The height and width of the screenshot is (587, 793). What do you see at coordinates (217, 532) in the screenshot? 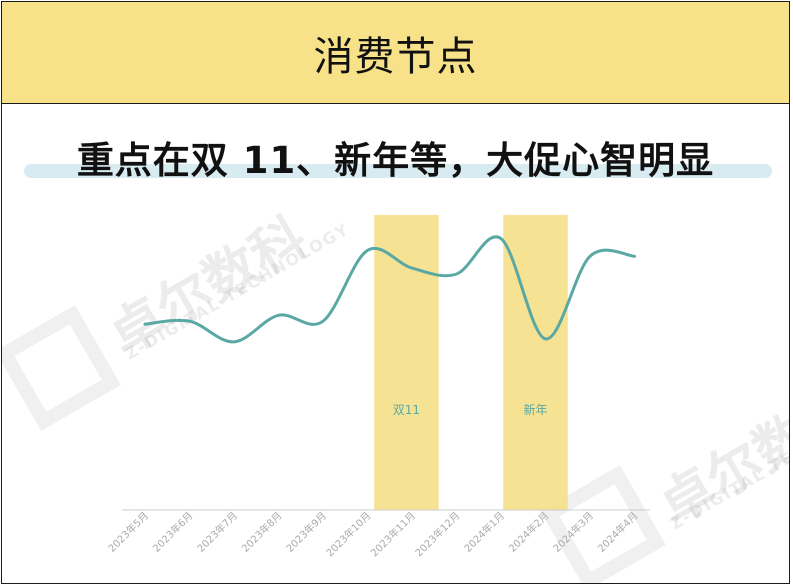
I see `x-tick-label: 2023年7月` at bounding box center [217, 532].